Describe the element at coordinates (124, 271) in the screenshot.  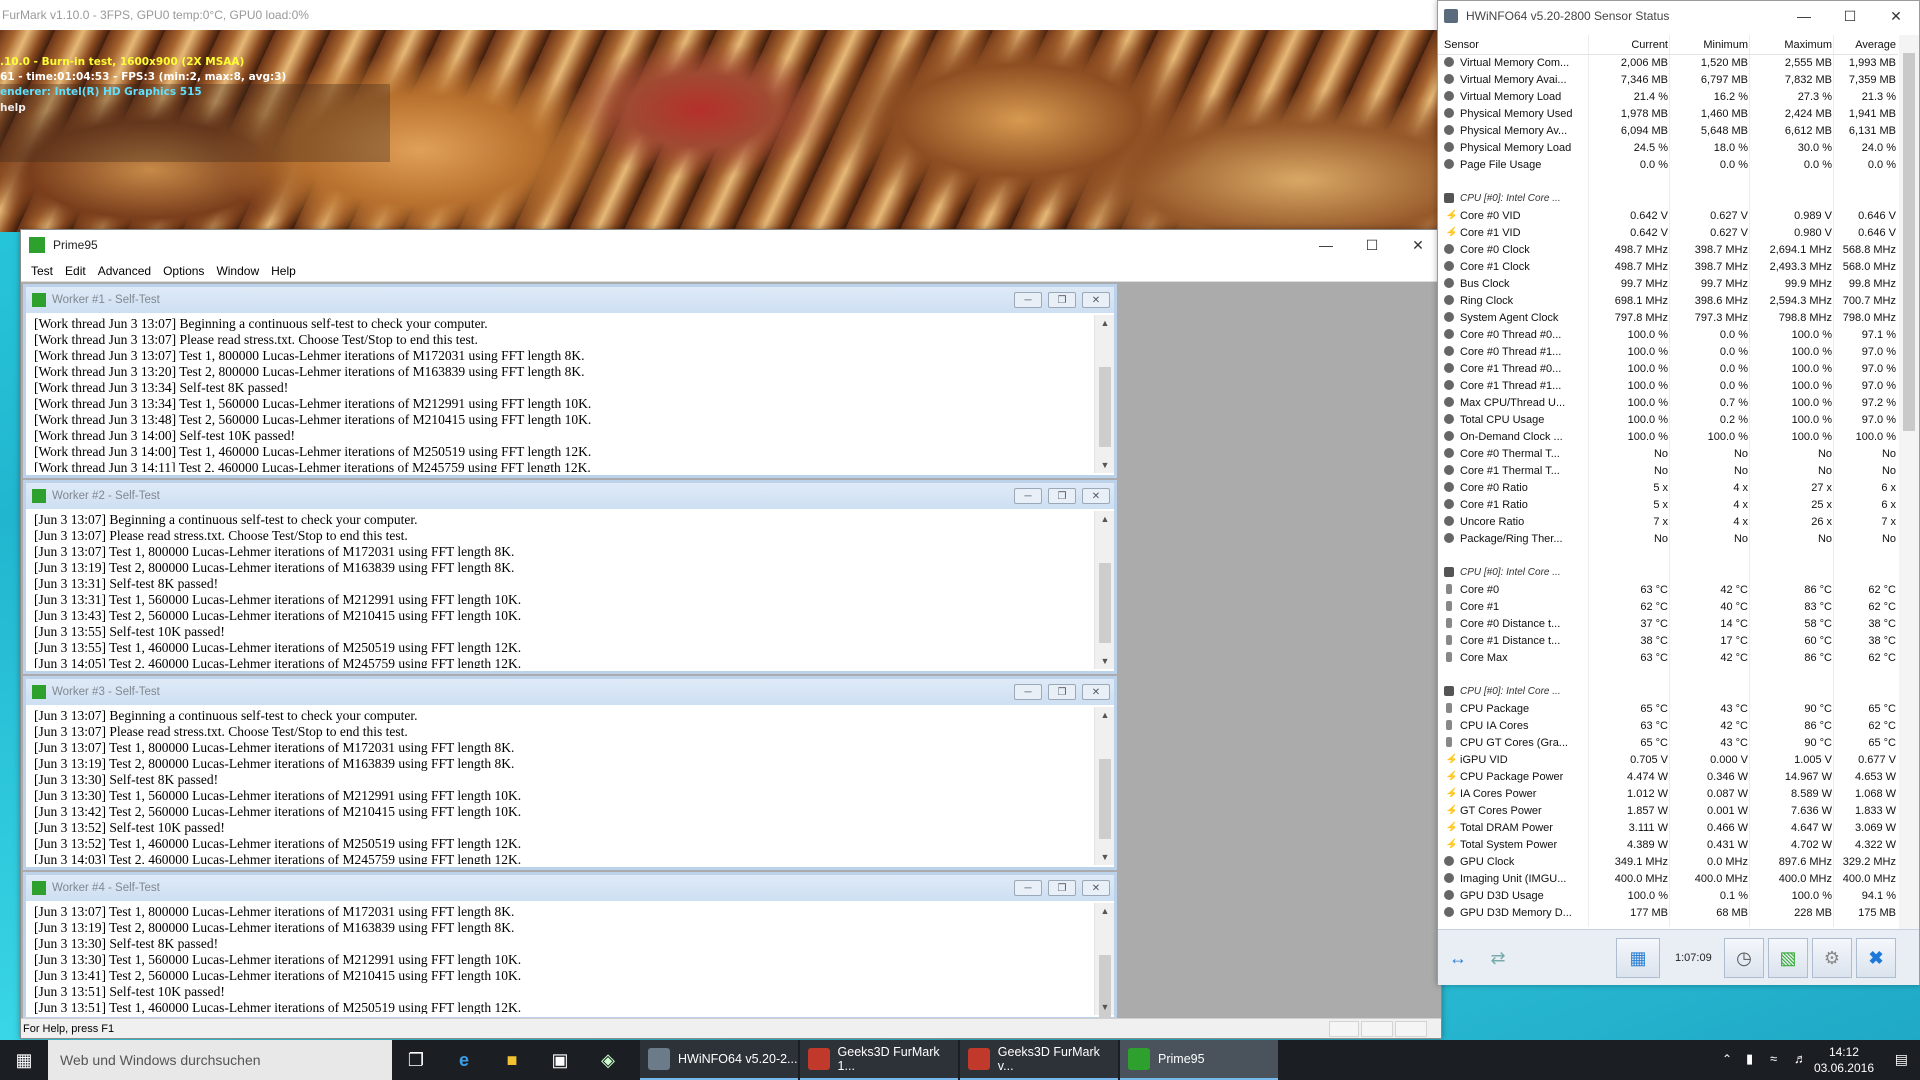
I see `menu-advanced: Advanced` at that location.